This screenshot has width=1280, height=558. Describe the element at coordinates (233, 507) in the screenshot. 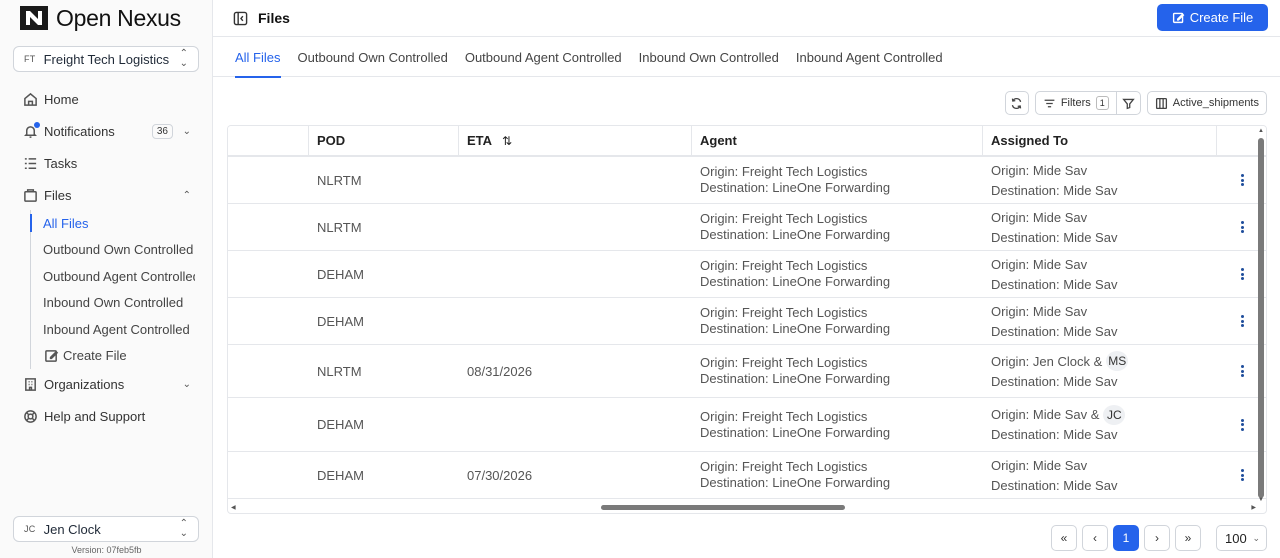

I see `scroll-left-arrow-icon: ◀` at that location.